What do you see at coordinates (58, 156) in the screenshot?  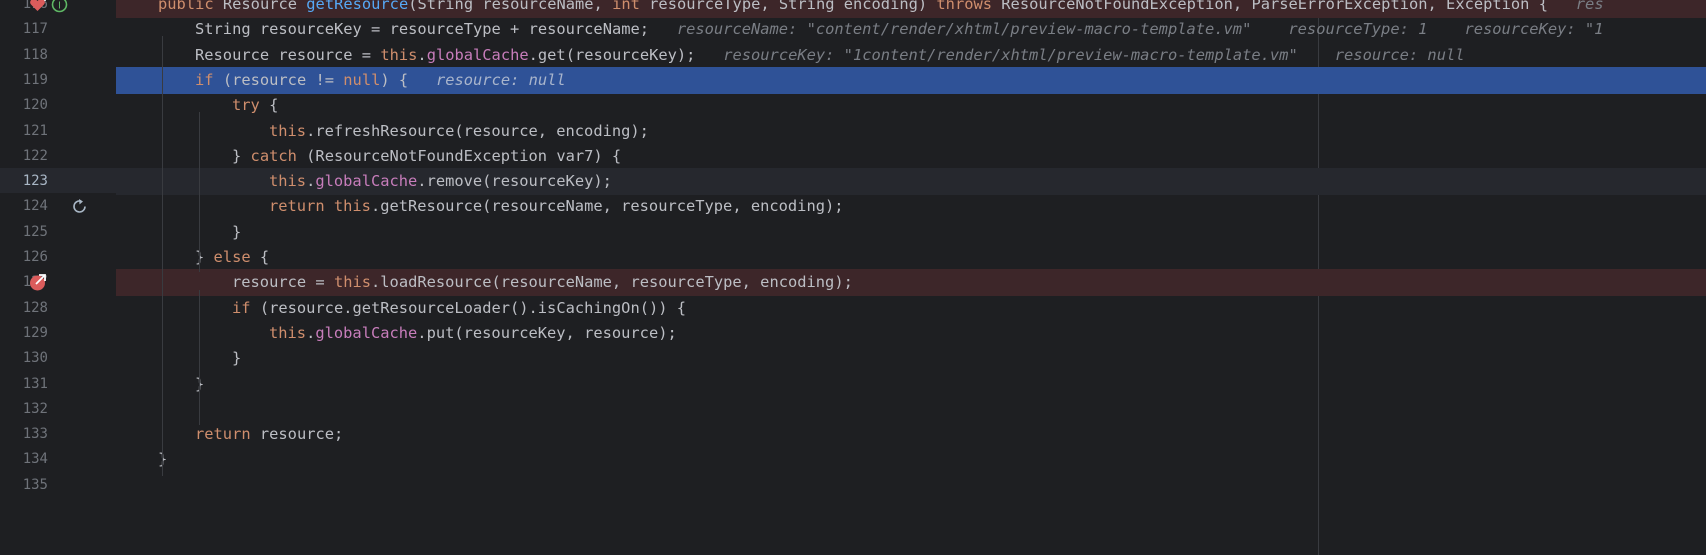 I see `gutter: 122` at bounding box center [58, 156].